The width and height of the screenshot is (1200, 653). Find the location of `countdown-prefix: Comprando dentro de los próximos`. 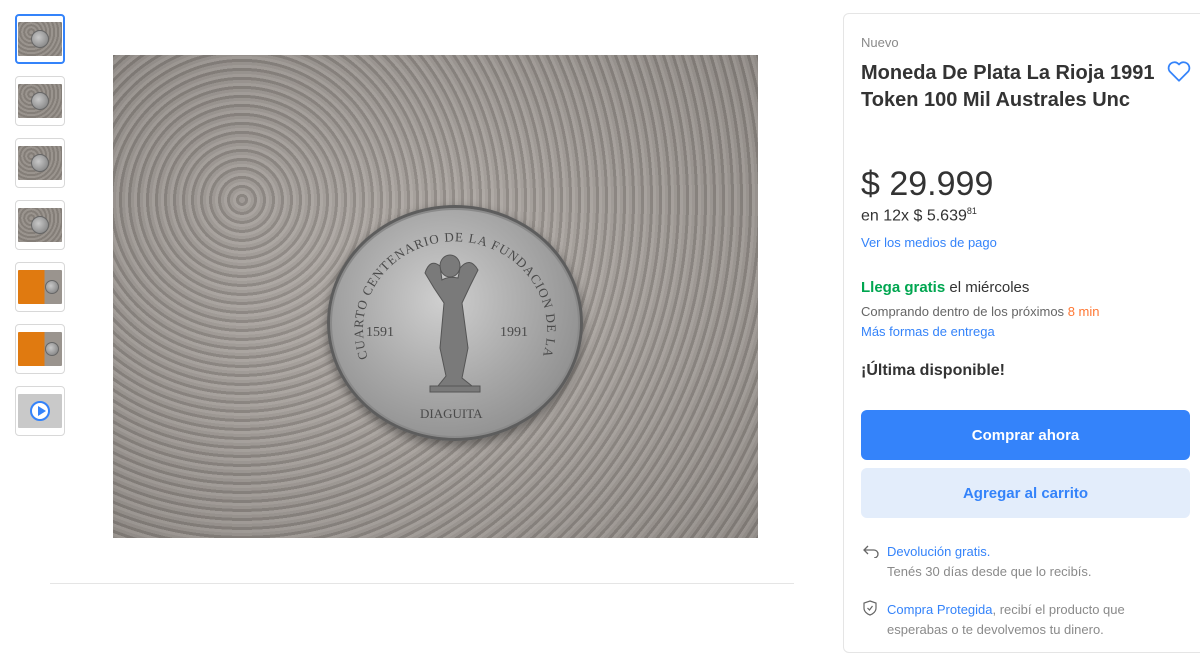

countdown-prefix: Comprando dentro de los próximos is located at coordinates (963, 311).